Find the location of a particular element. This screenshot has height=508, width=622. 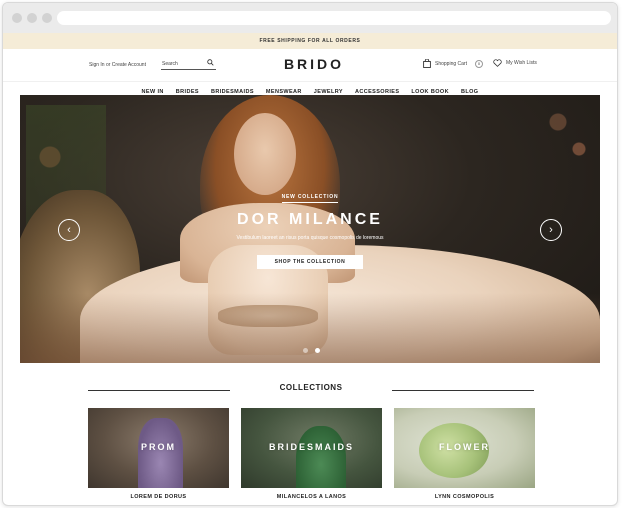

nav-item-jewelry: JEWELRY is located at coordinates (328, 92).